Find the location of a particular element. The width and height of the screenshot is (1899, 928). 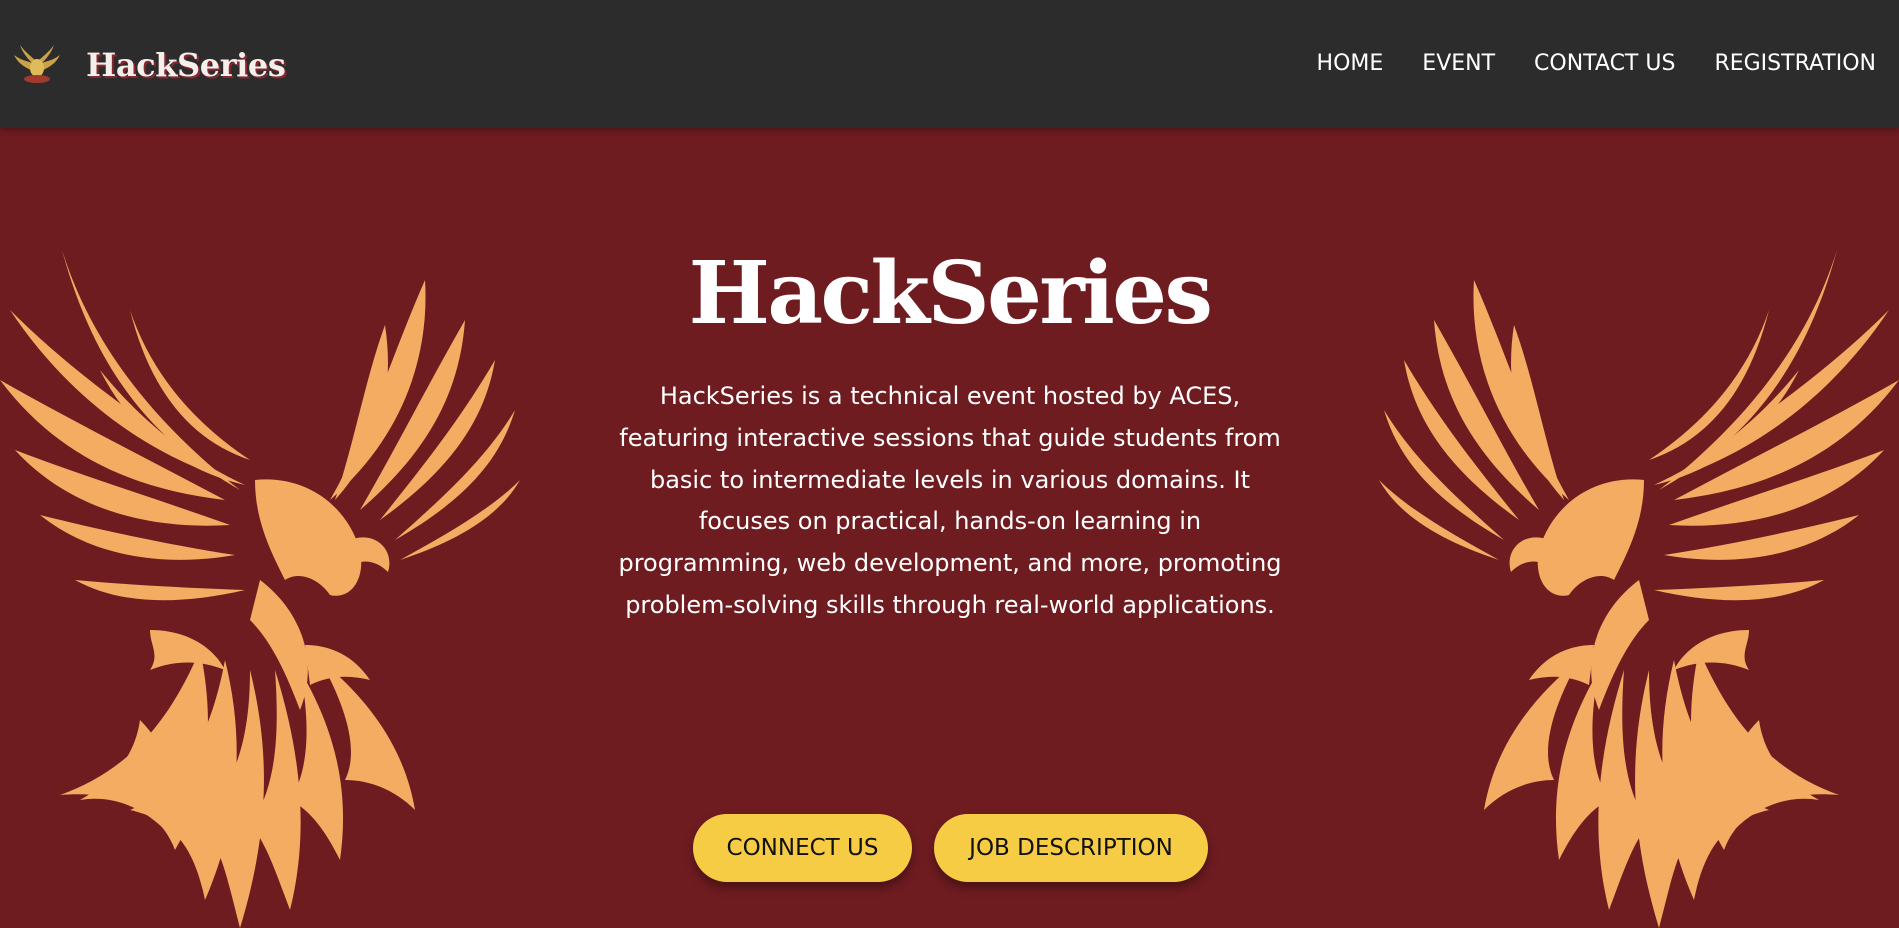

hero-title: HackSeries is located at coordinates (950, 293).